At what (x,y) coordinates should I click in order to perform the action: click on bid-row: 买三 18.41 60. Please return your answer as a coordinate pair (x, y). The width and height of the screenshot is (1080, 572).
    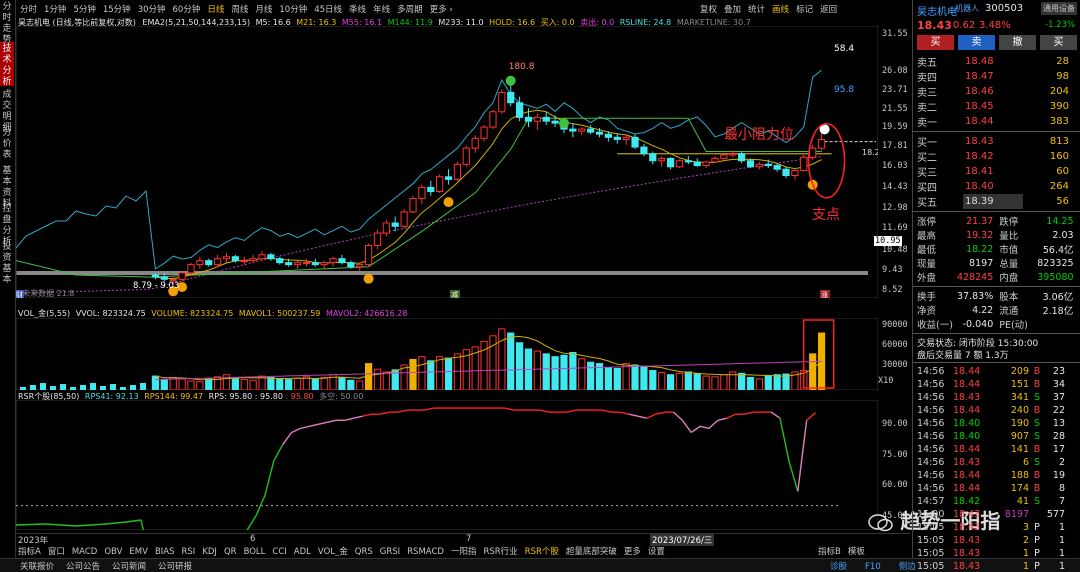
    Looking at the image, I should click on (993, 171).